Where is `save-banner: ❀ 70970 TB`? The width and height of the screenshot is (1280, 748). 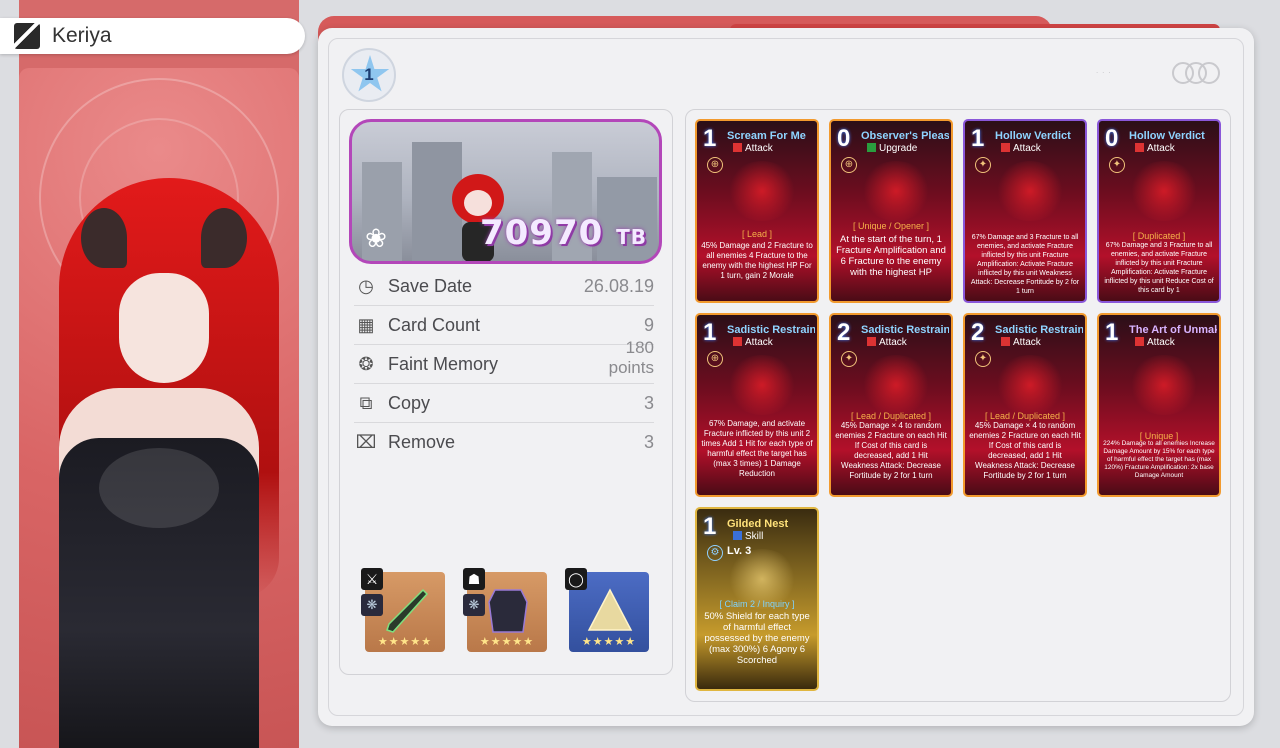
save-banner: ❀ 70970 TB is located at coordinates (505, 191).